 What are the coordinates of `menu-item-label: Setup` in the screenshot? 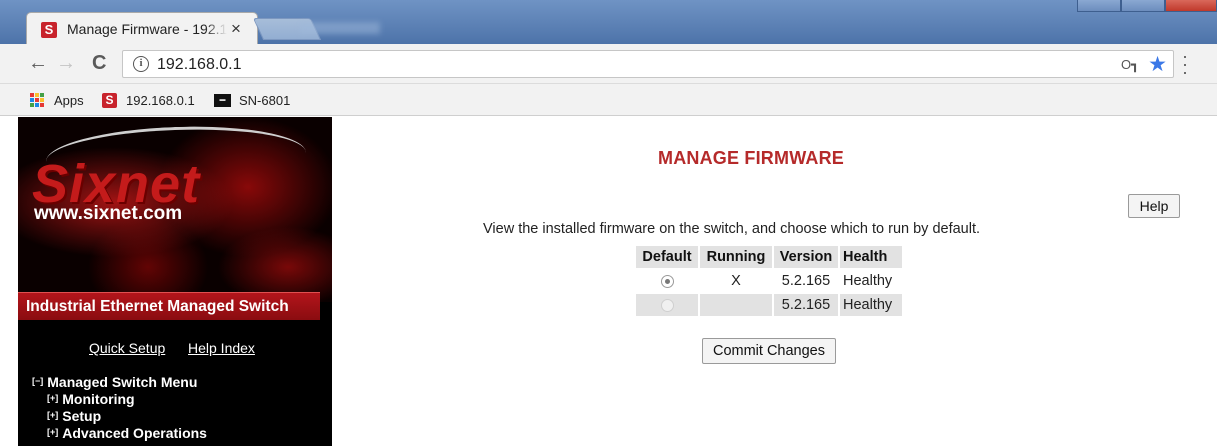 It's located at (82, 416).